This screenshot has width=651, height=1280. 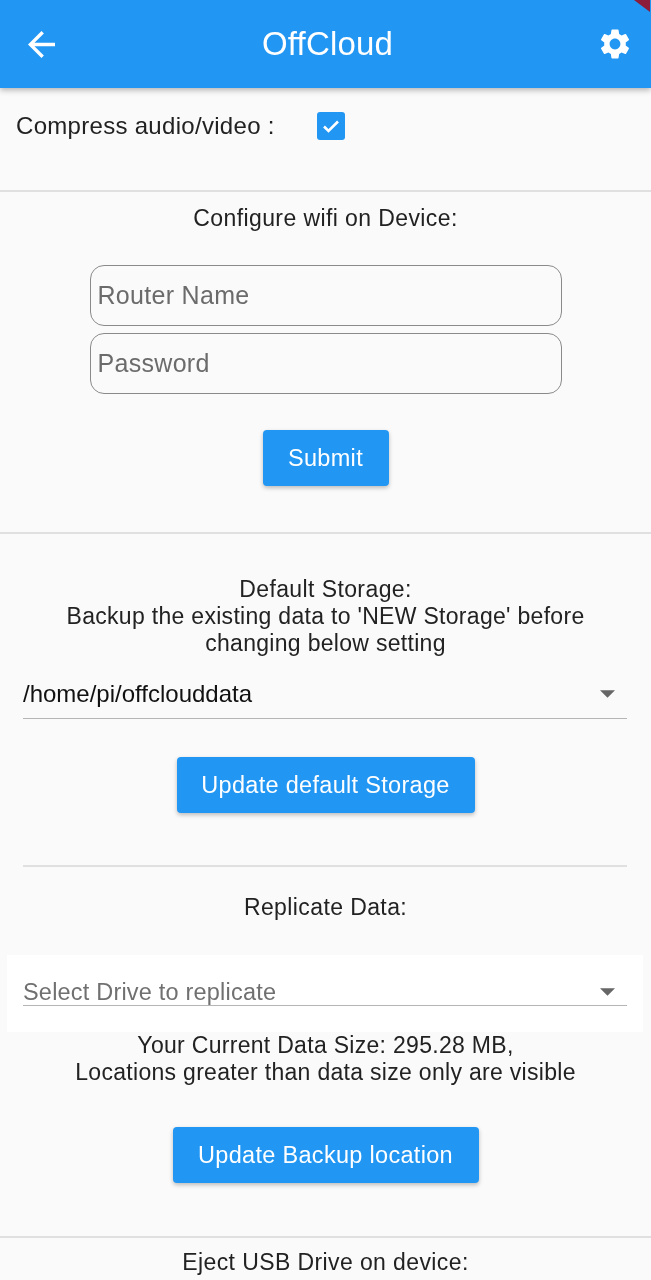 I want to click on replicate-heading: Replicate Data:, so click(x=325, y=907).